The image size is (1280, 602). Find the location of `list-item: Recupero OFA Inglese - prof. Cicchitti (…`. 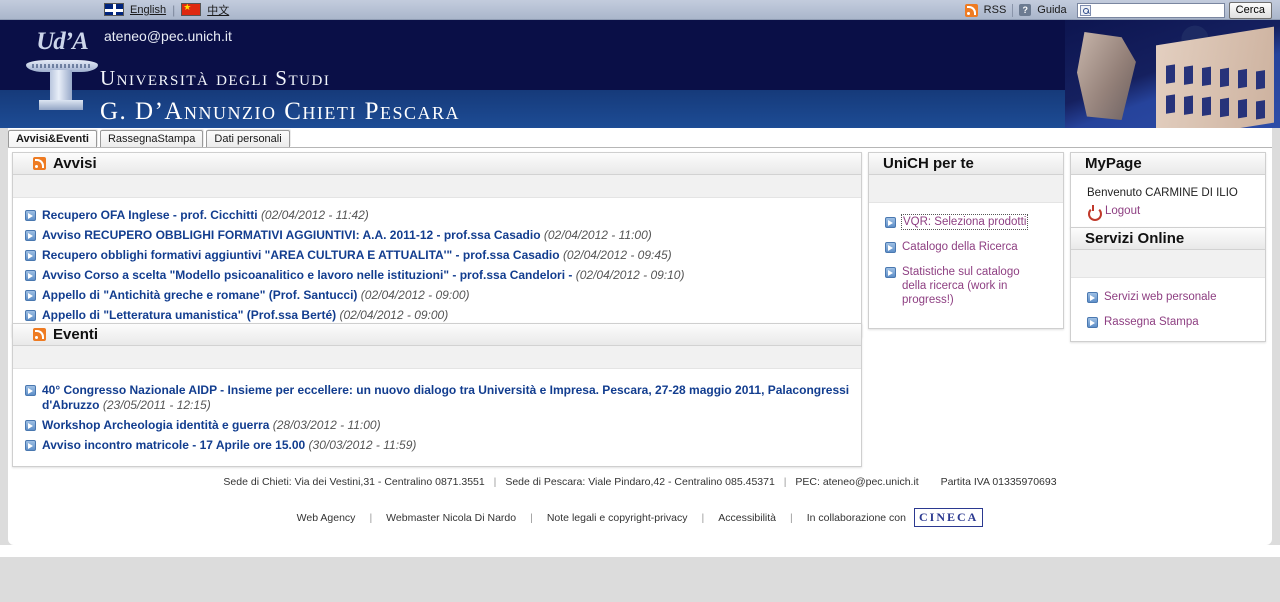

list-item: Recupero OFA Inglese - prof. Cicchitti (… is located at coordinates (438, 215).